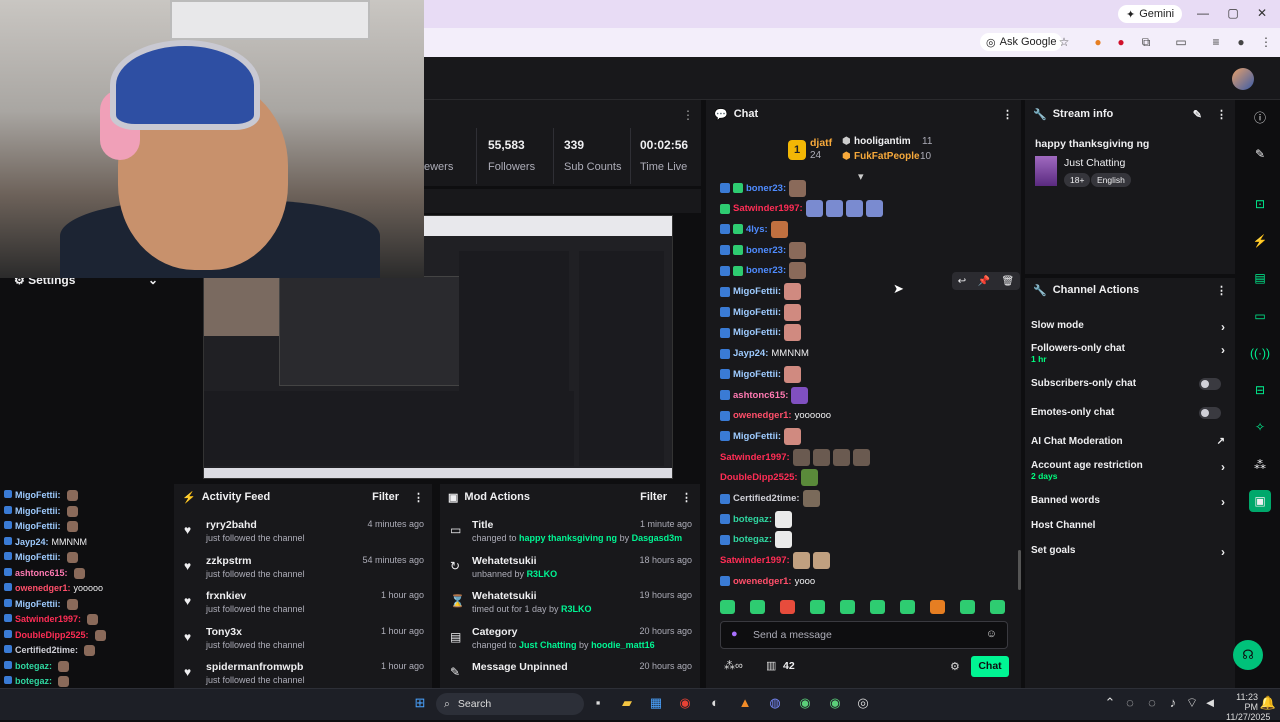  Describe the element at coordinates (1111, 180) in the screenshot. I see `tag: English` at that location.